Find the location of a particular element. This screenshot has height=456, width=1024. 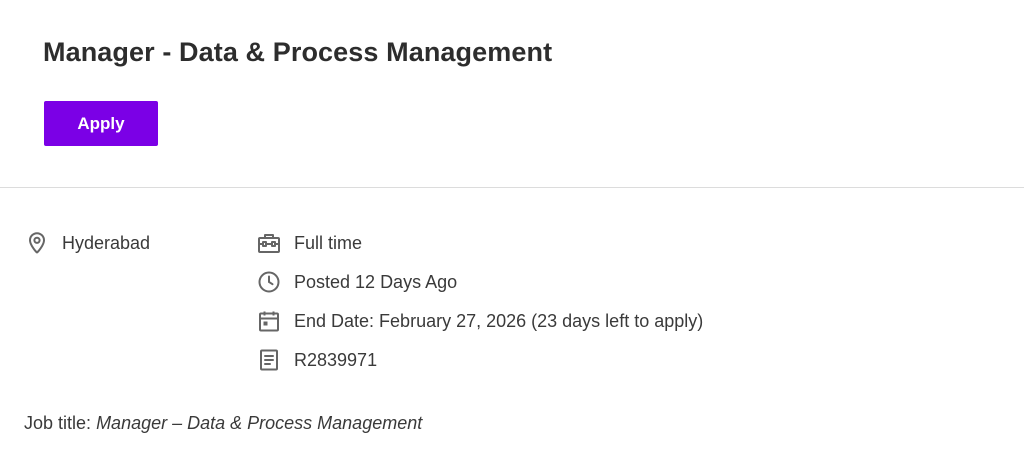

posted-item: Posted 12 Days Ago is located at coordinates (357, 282).